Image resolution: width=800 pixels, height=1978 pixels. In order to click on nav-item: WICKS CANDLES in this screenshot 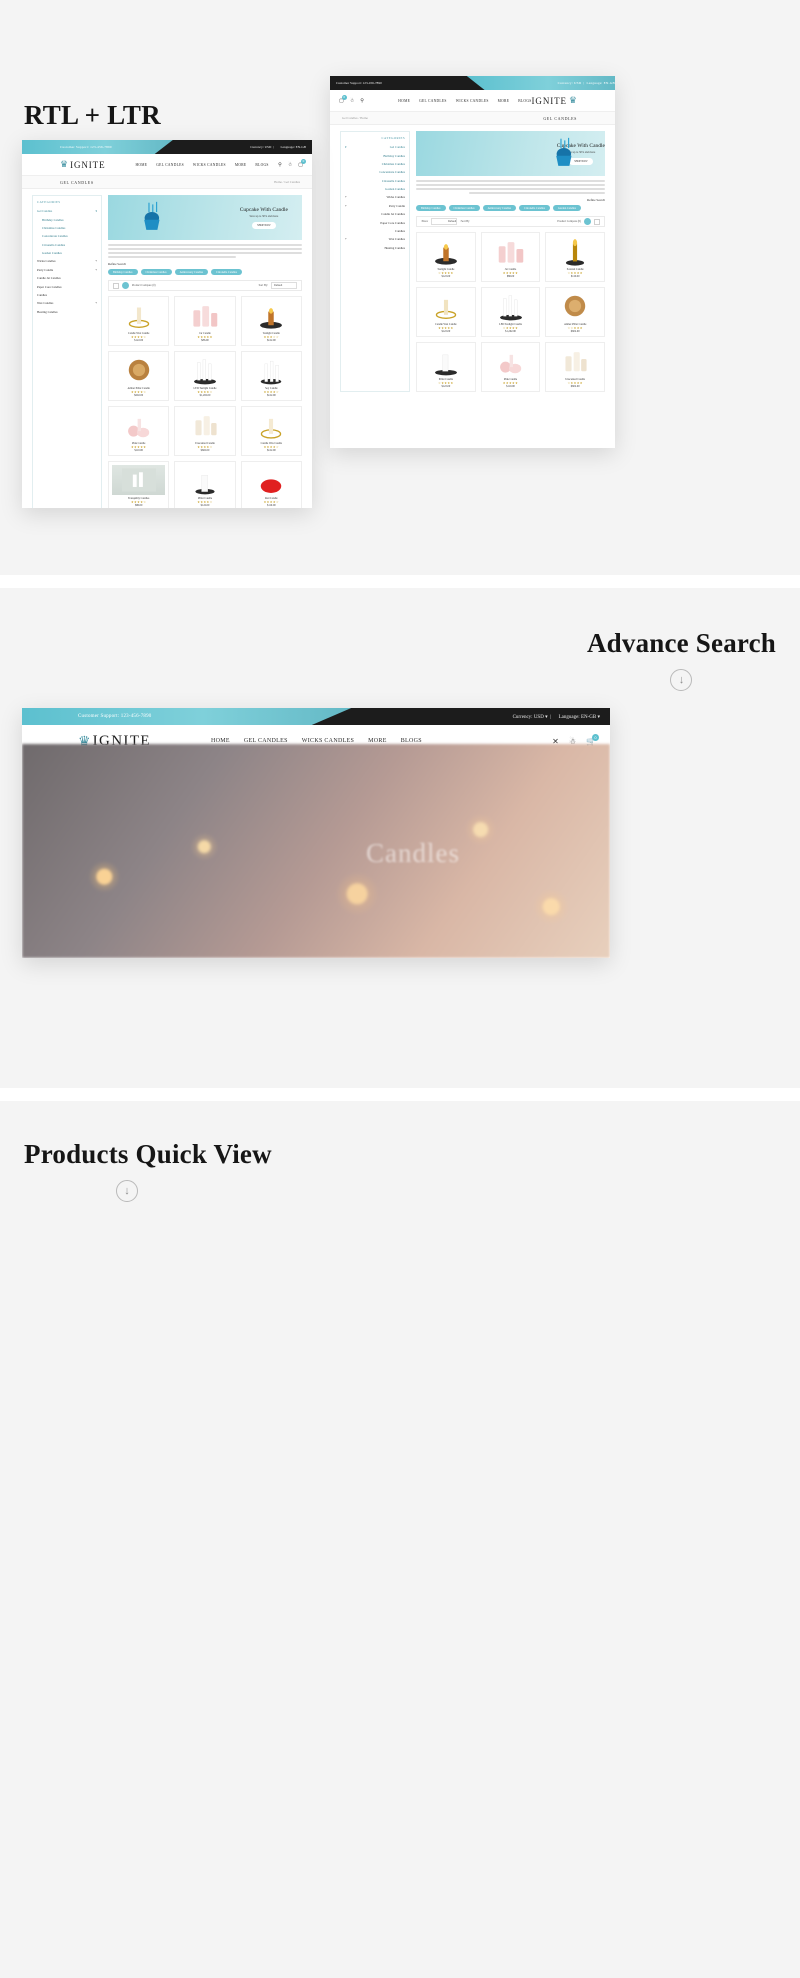, I will do `click(472, 101)`.